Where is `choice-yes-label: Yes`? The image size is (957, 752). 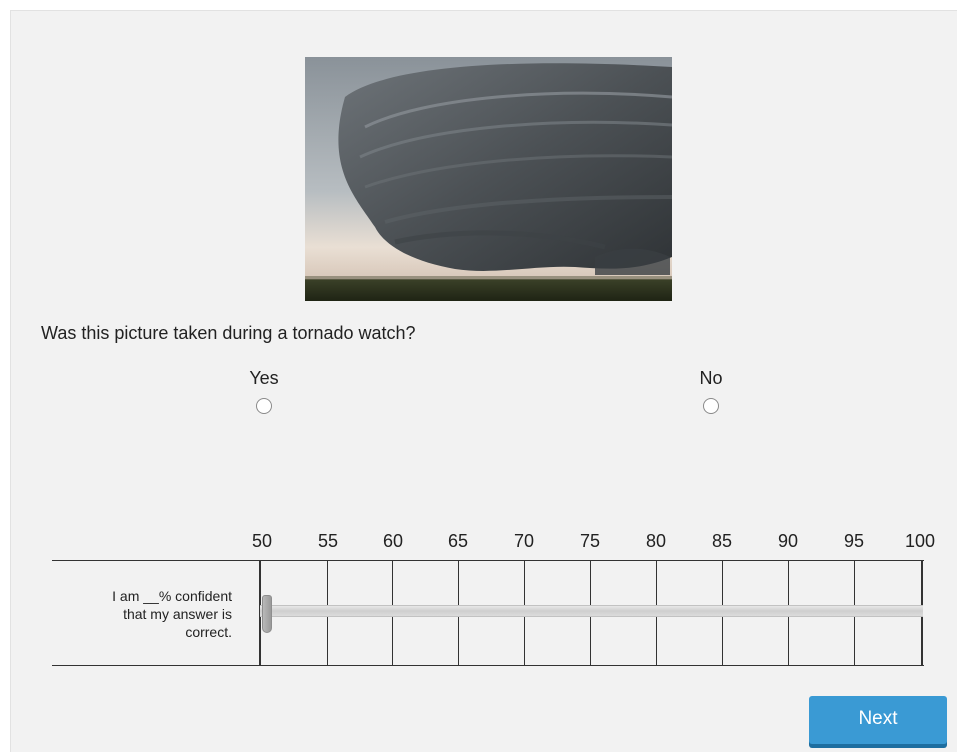 choice-yes-label: Yes is located at coordinates (264, 378).